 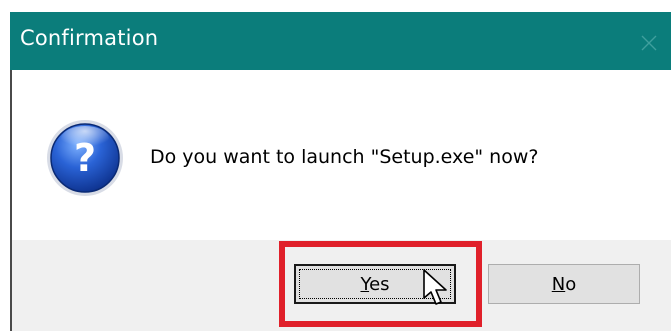 I want to click on no-button-label: No, so click(x=564, y=284).